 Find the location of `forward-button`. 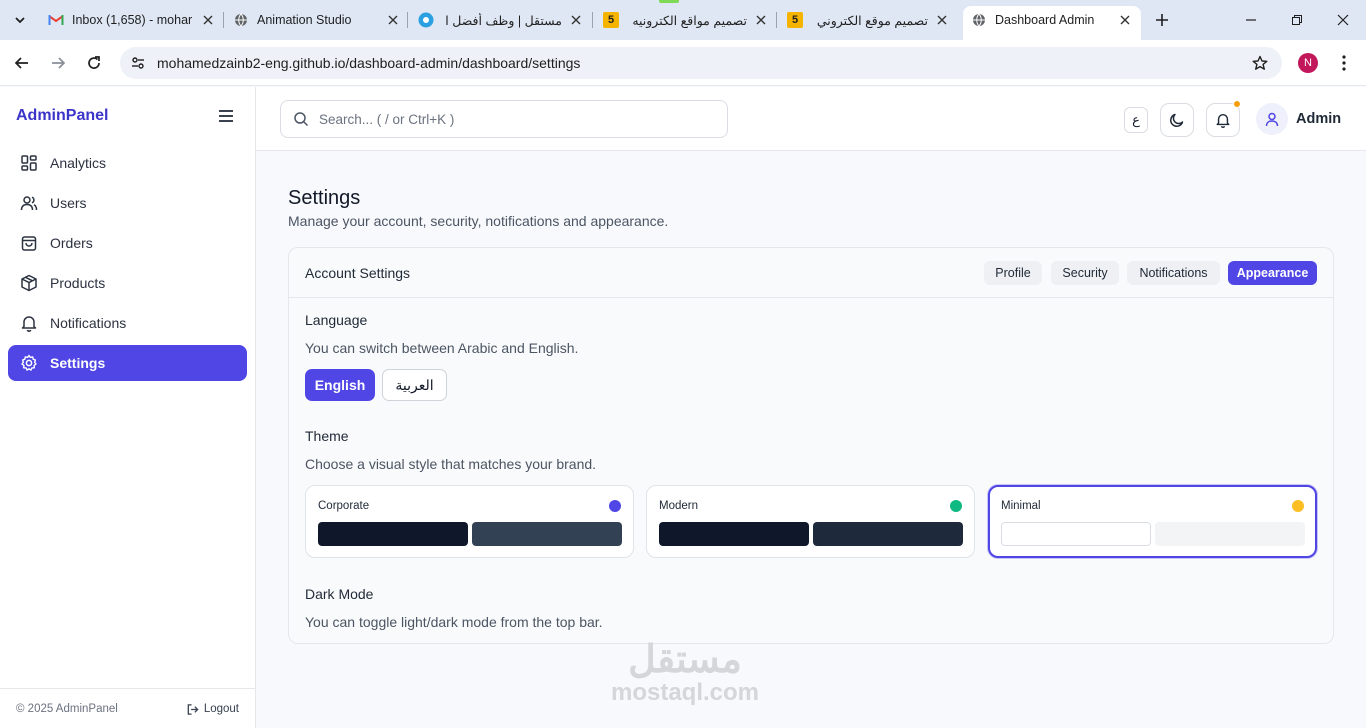

forward-button is located at coordinates (58, 63).